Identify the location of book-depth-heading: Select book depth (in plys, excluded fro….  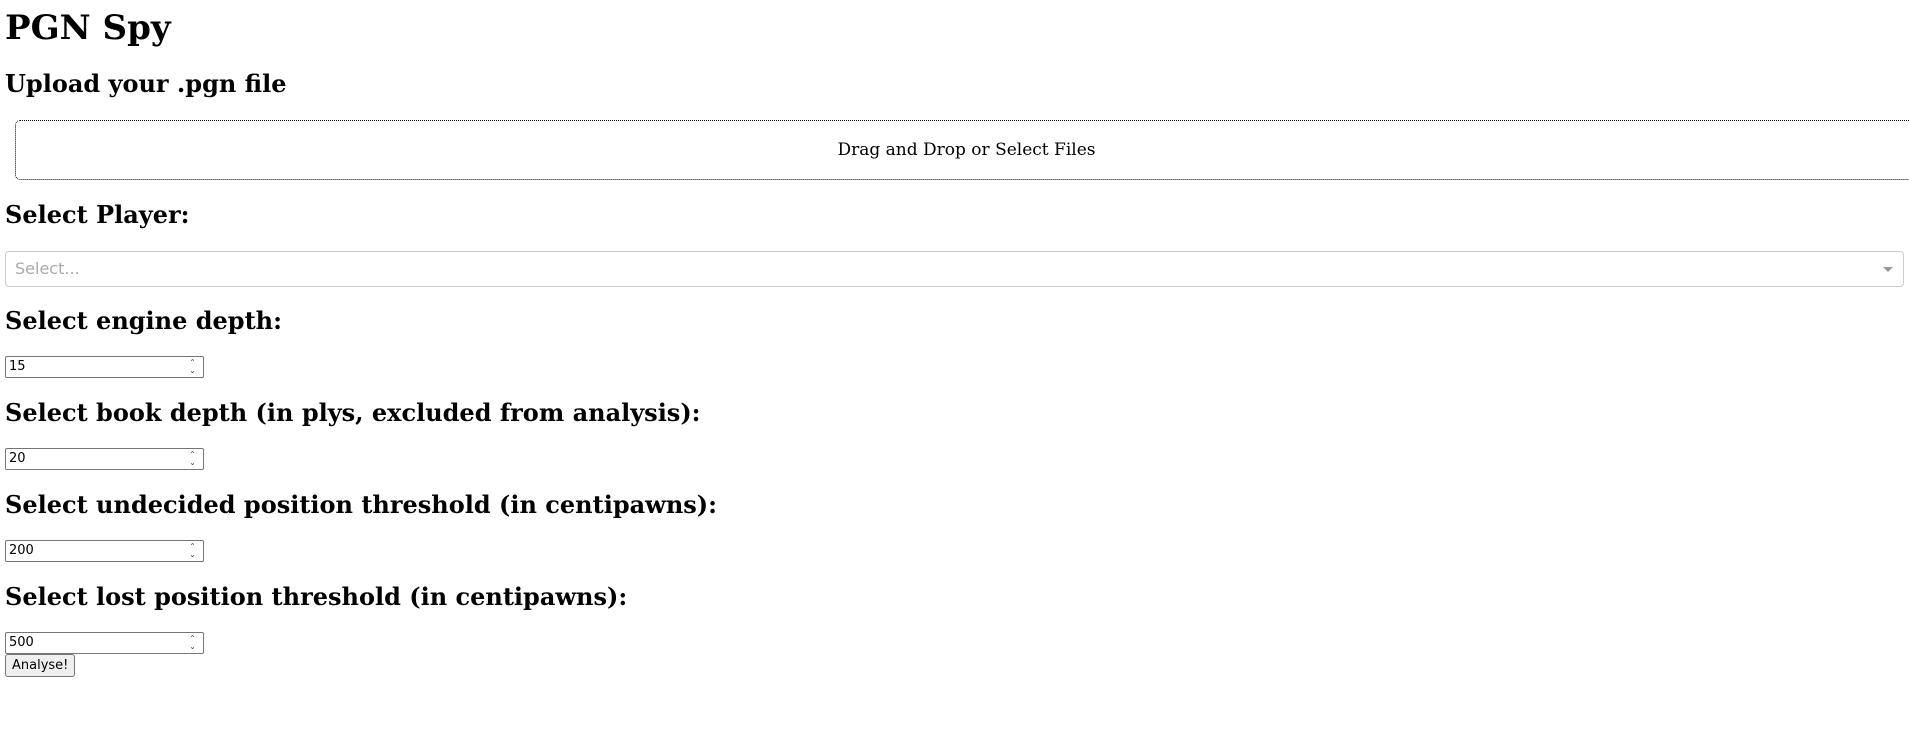
(353, 412).